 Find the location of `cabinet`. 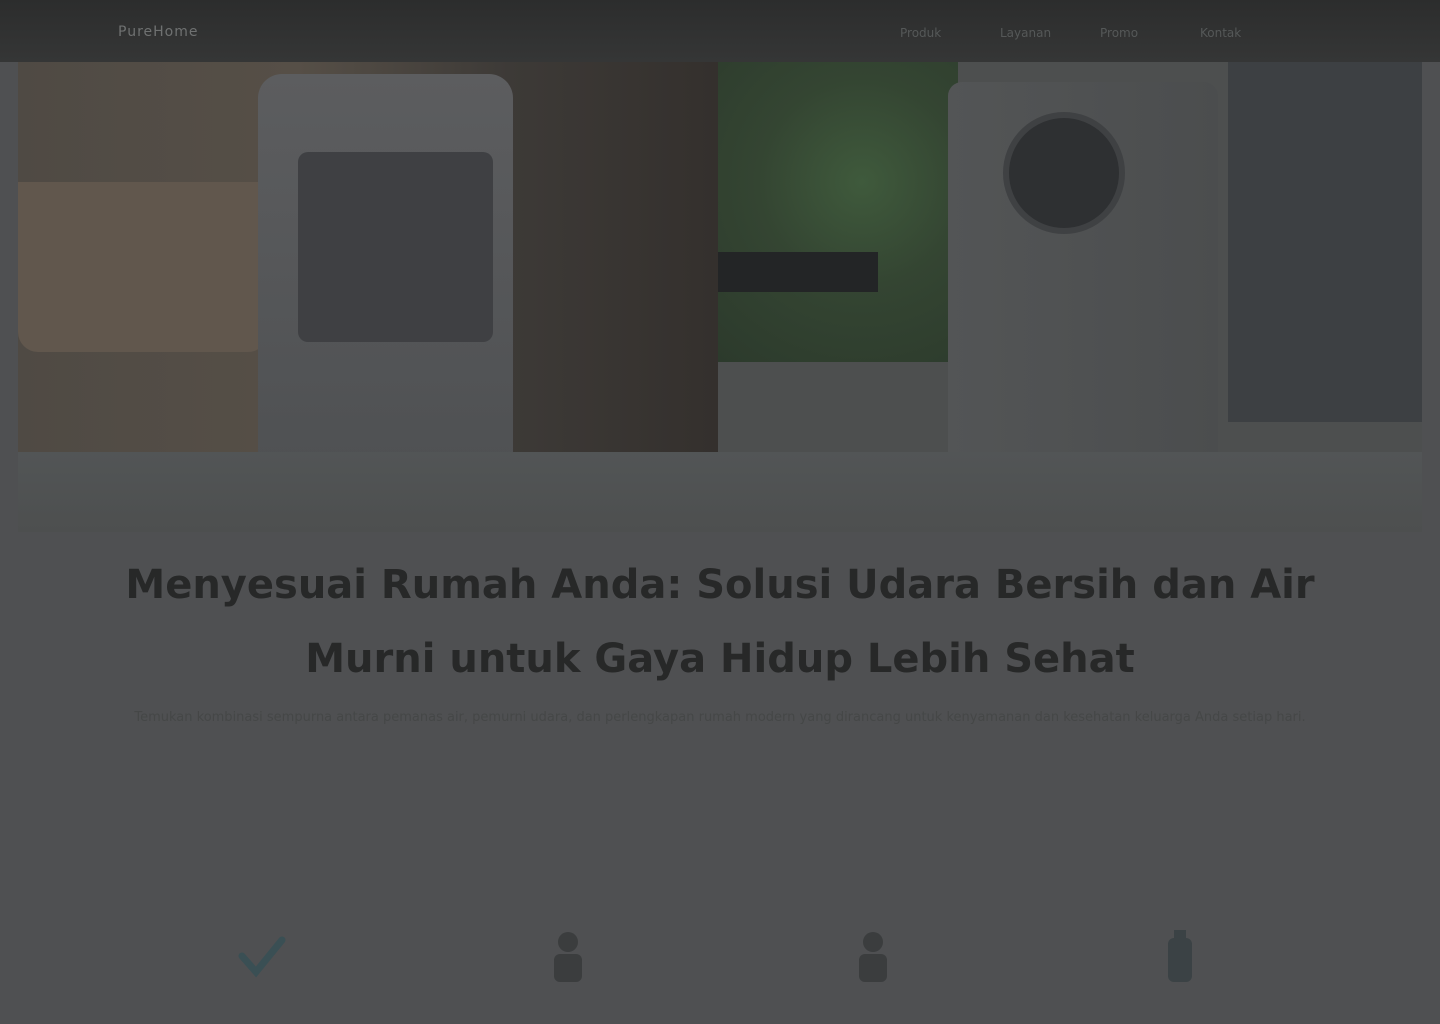

cabinet is located at coordinates (143, 267).